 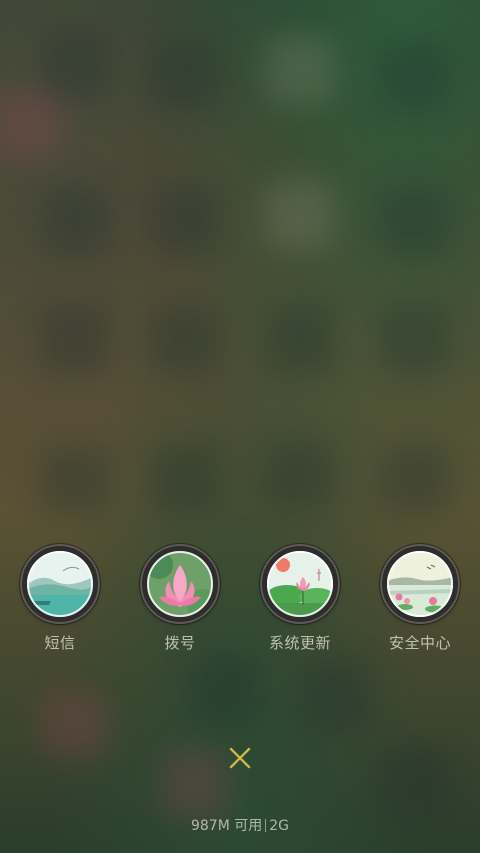 I want to click on recent-app-label: 短信, so click(x=60, y=643).